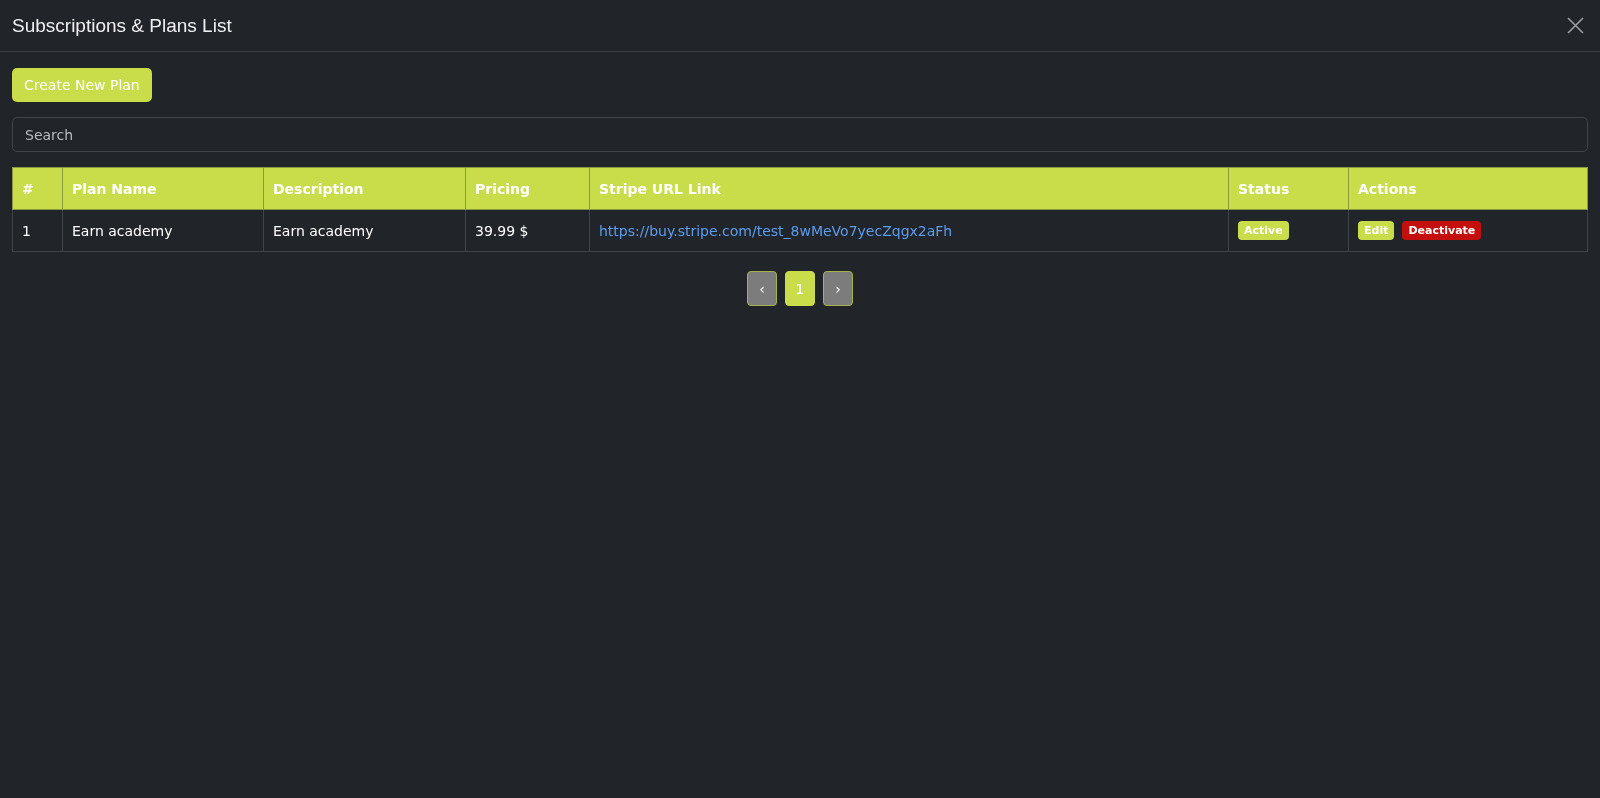  What do you see at coordinates (762, 288) in the screenshot?
I see `previous-page-button: ‹` at bounding box center [762, 288].